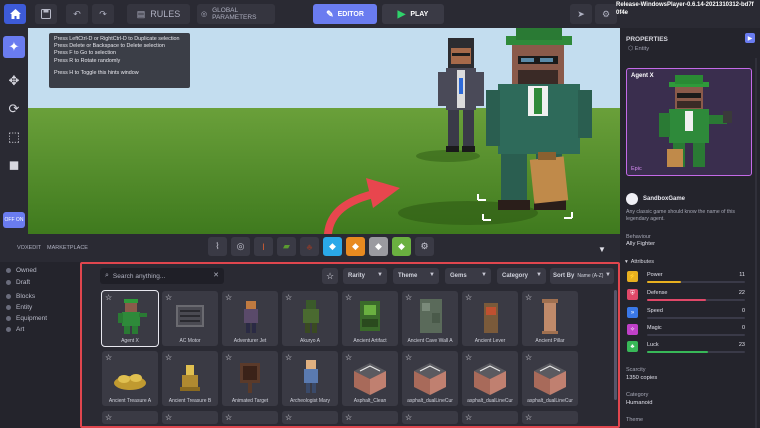 This screenshot has height=428, width=760. Describe the element at coordinates (330, 276) in the screenshot. I see `favorites-filter-star-icon: ☆` at that location.